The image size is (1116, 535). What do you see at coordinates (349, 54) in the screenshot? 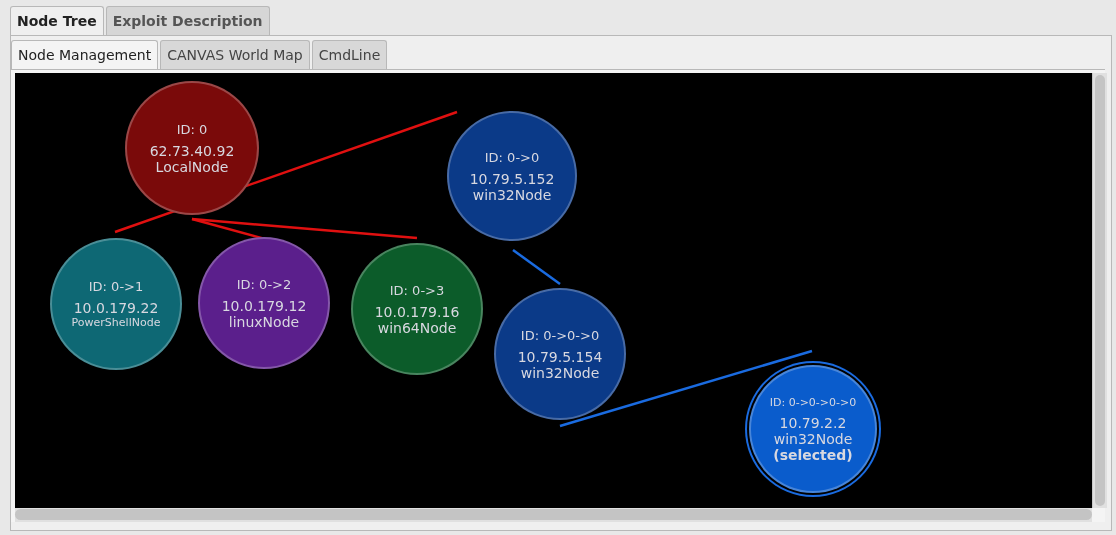
I see `tab: CmdLine` at bounding box center [349, 54].